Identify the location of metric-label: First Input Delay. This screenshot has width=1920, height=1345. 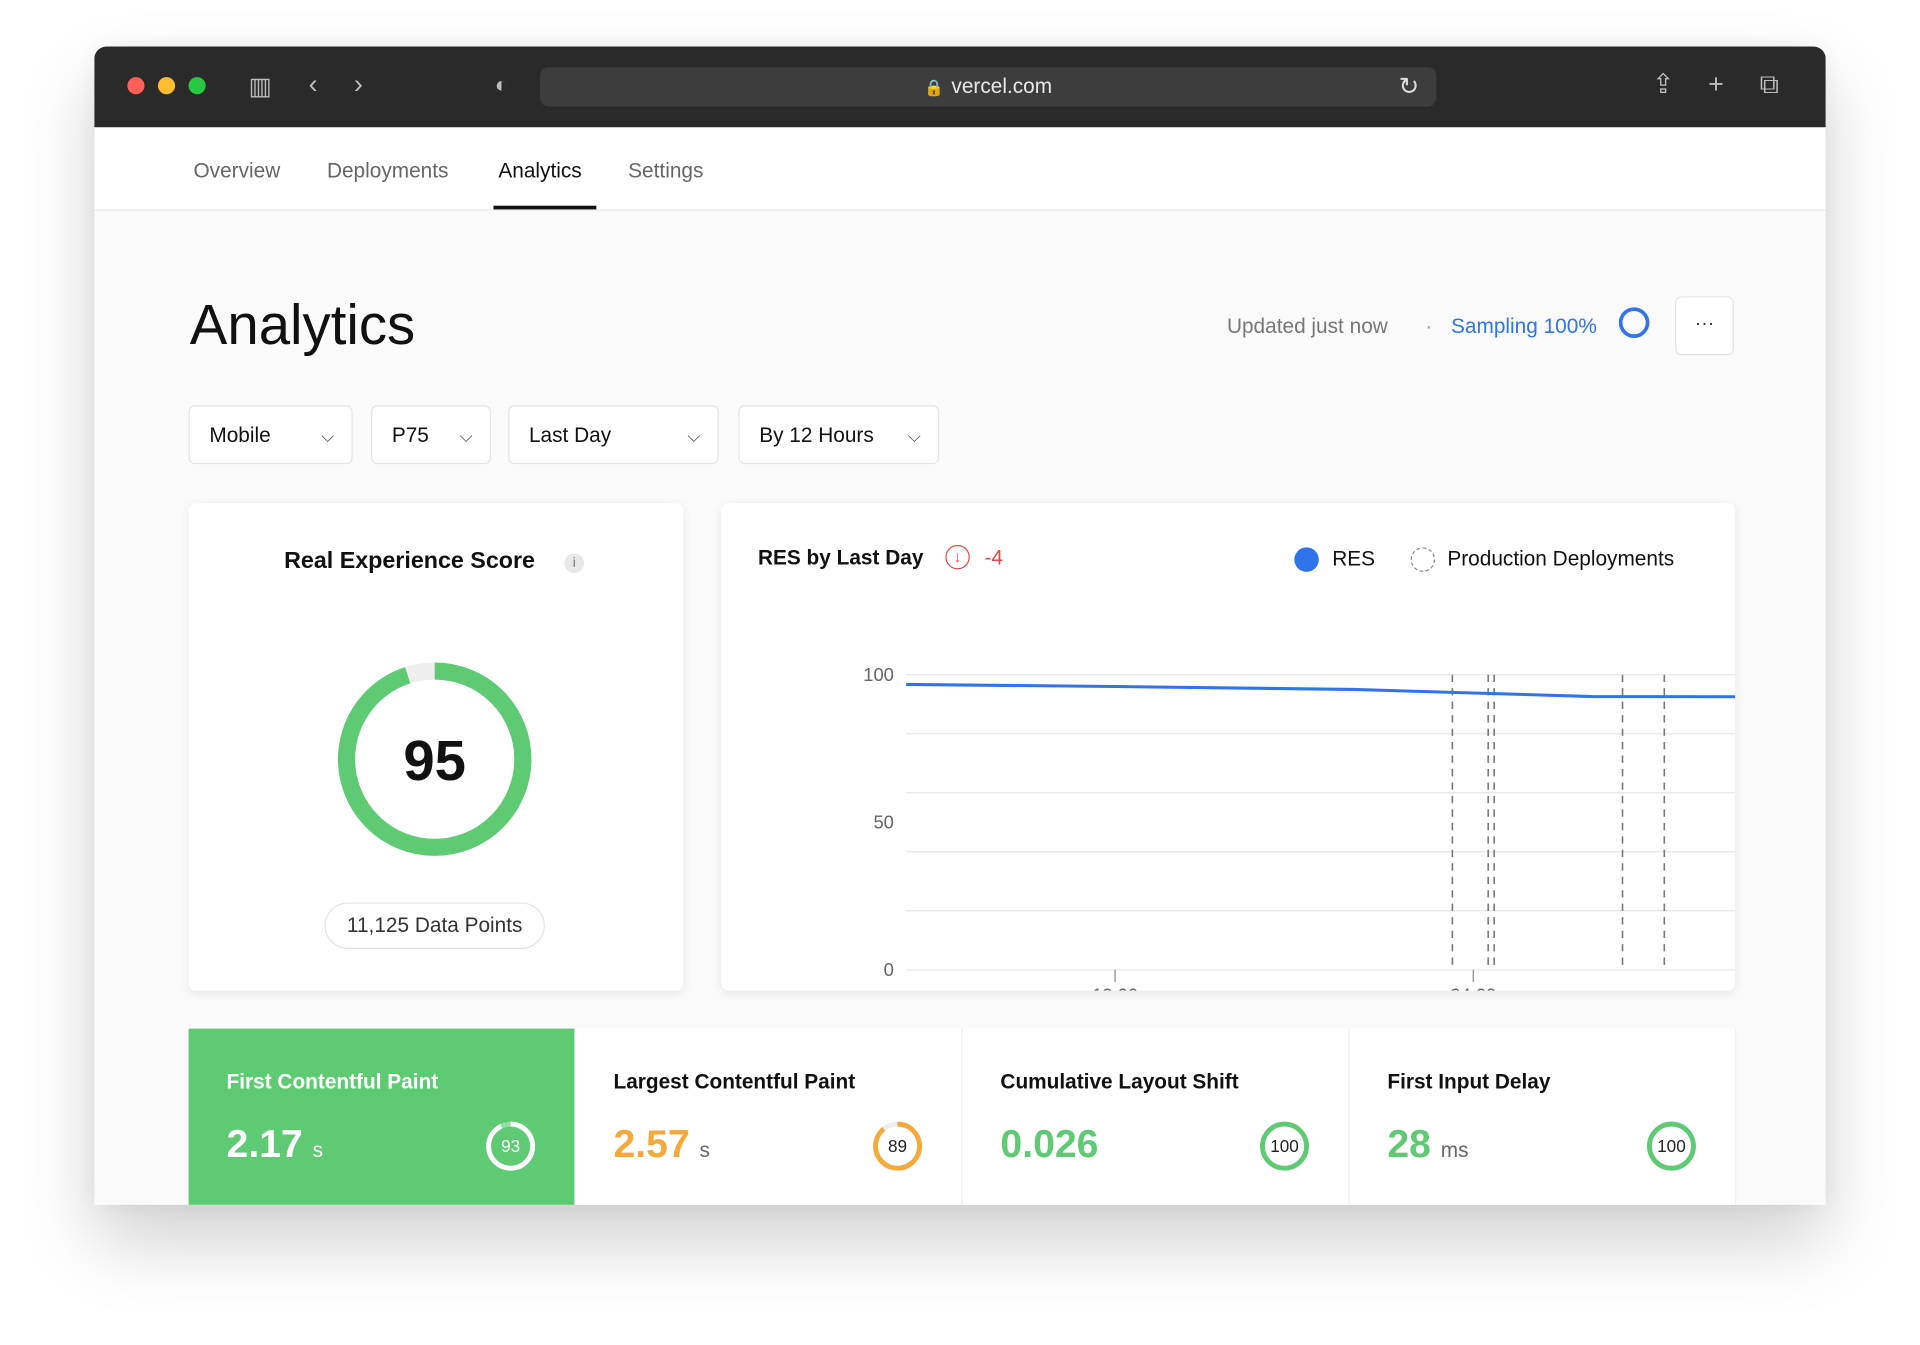
(1469, 1082).